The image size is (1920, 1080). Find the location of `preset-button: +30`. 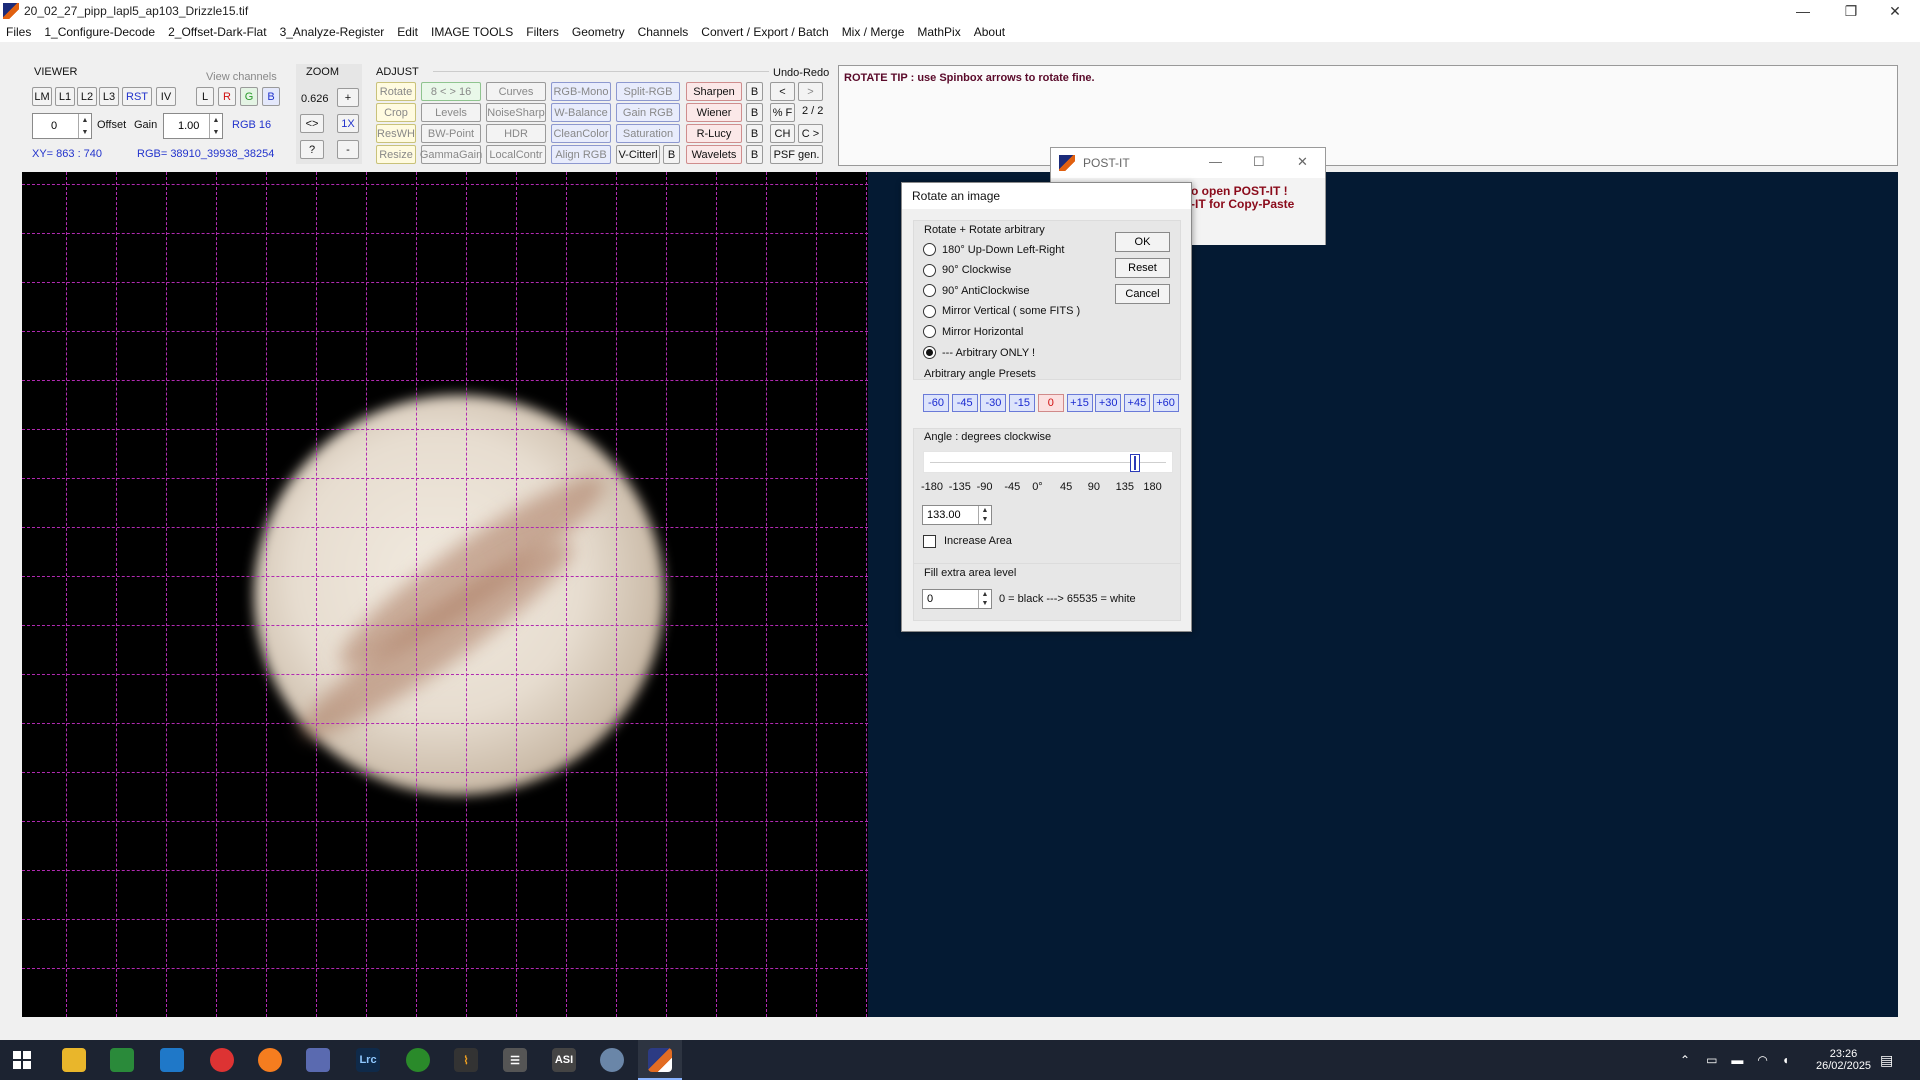

preset-button: +30 is located at coordinates (1108, 403).